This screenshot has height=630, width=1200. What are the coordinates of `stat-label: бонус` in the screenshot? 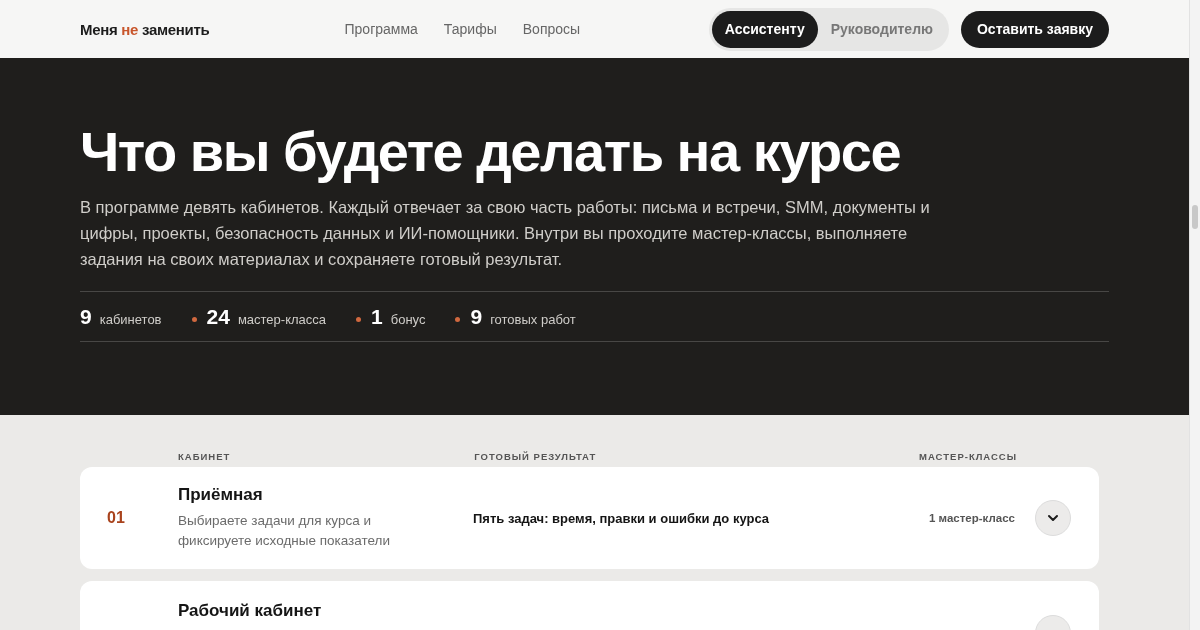 It's located at (408, 319).